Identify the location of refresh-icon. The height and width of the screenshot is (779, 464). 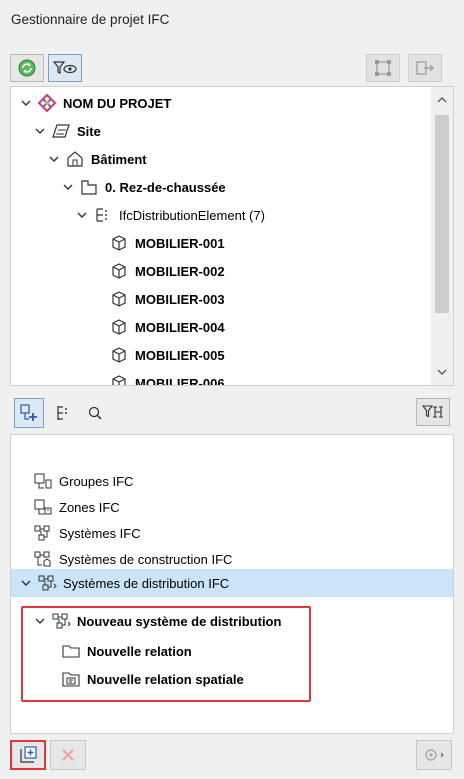
(27, 68).